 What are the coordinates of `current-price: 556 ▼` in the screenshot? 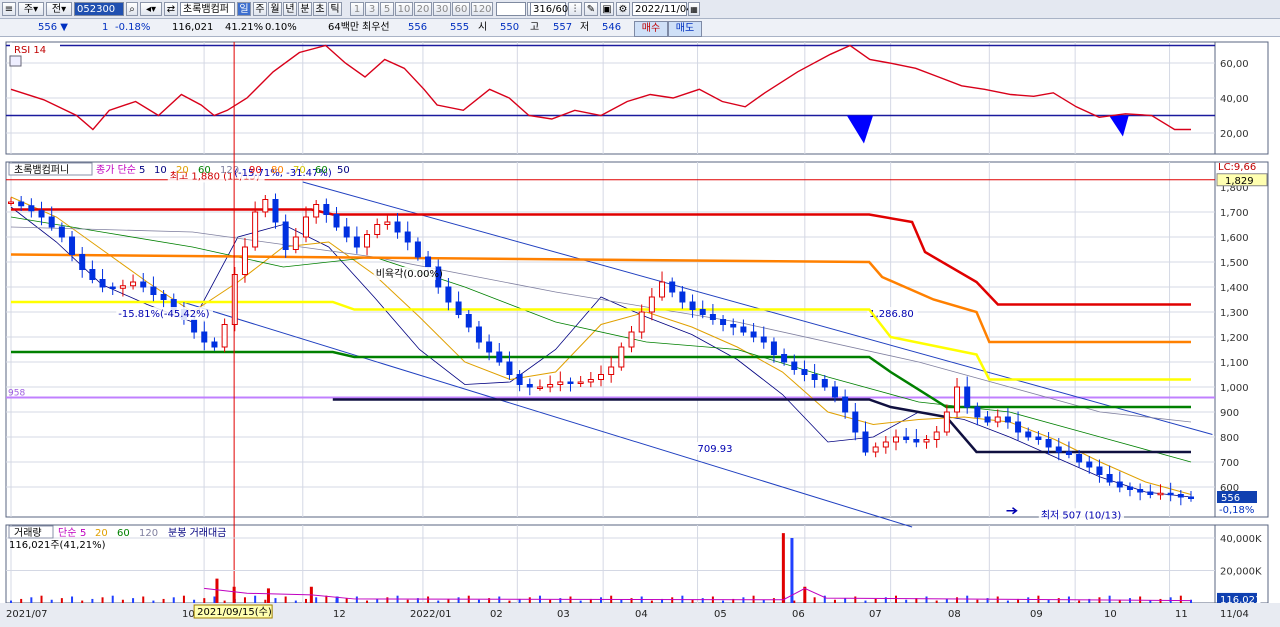 It's located at (53, 27).